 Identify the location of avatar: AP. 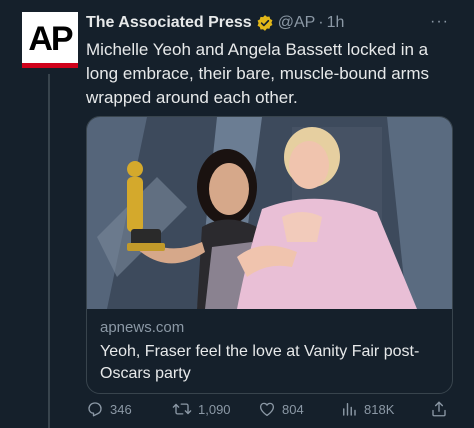
(50, 40).